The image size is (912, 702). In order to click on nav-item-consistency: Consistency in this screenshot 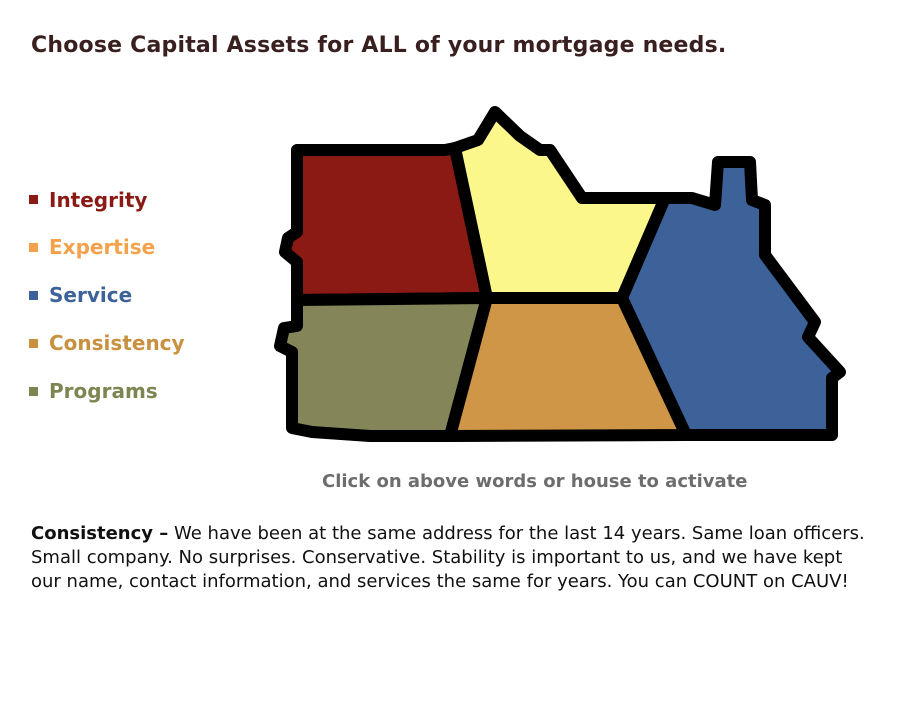, I will do `click(107, 343)`.